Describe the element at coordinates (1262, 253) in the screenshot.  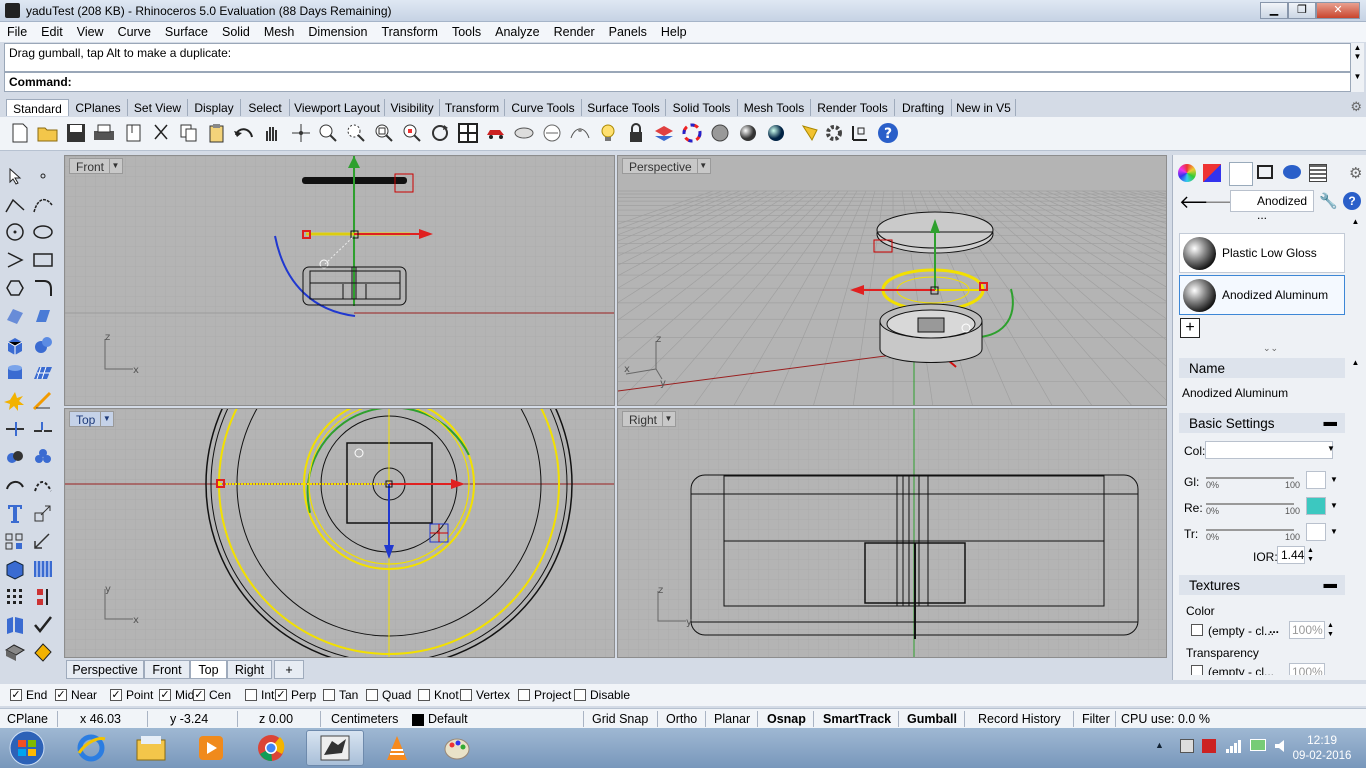
I see `material-item-plastic-low-gloss: Plastic Low Gloss` at that location.